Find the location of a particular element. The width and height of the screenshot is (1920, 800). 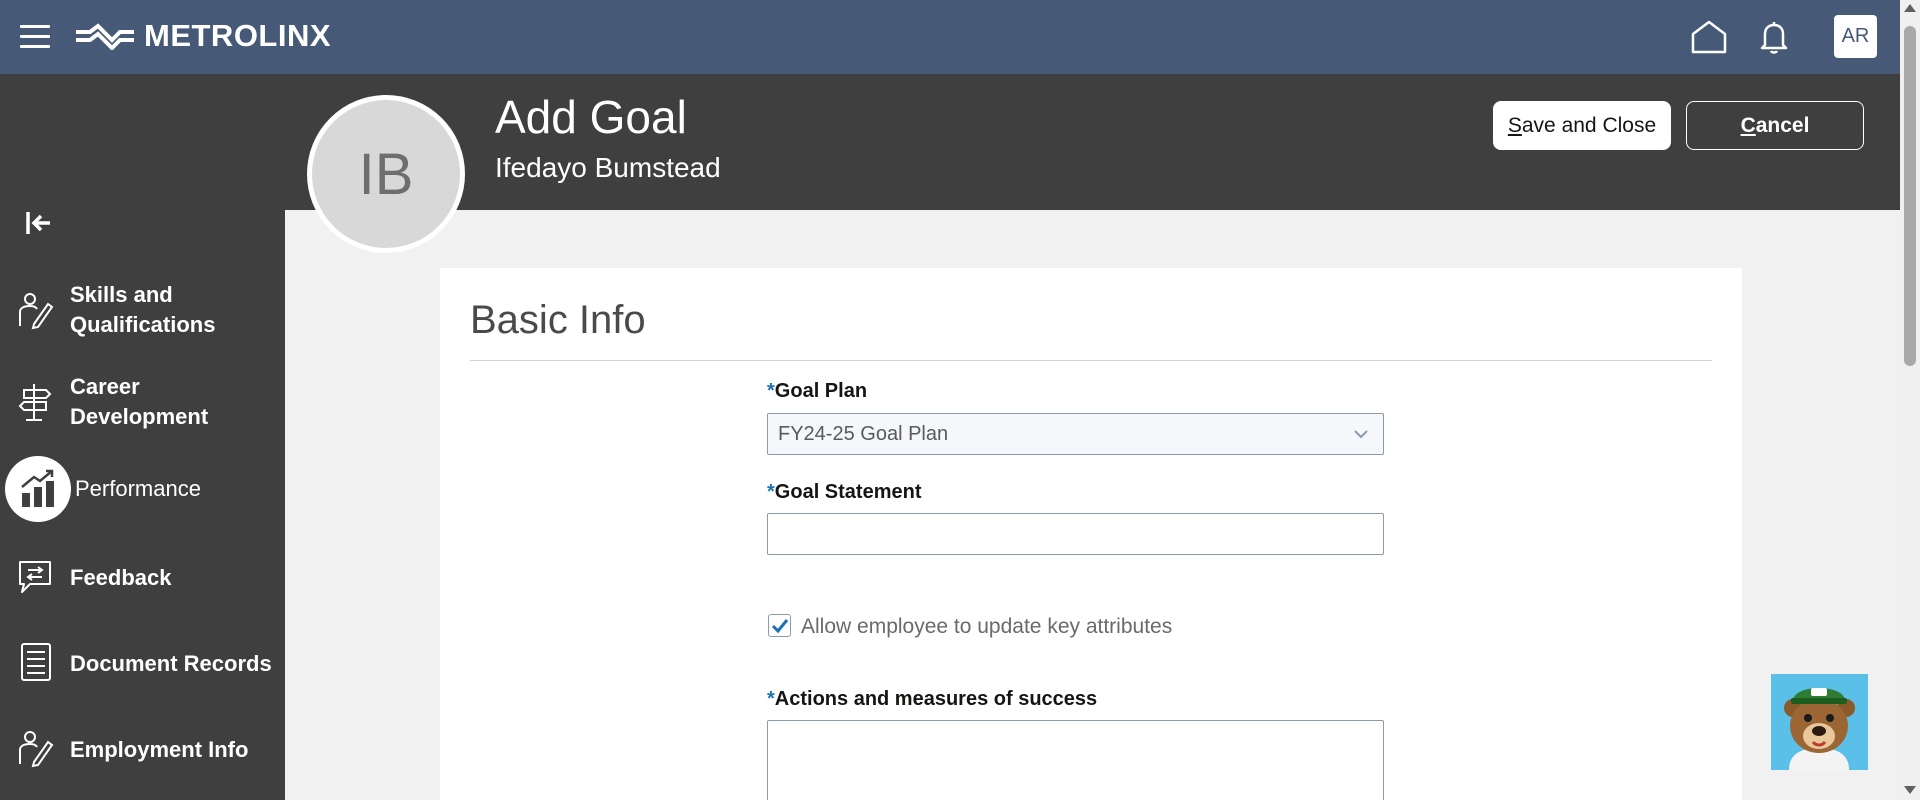

goal-statement-label: *Goal Statement is located at coordinates (844, 492).